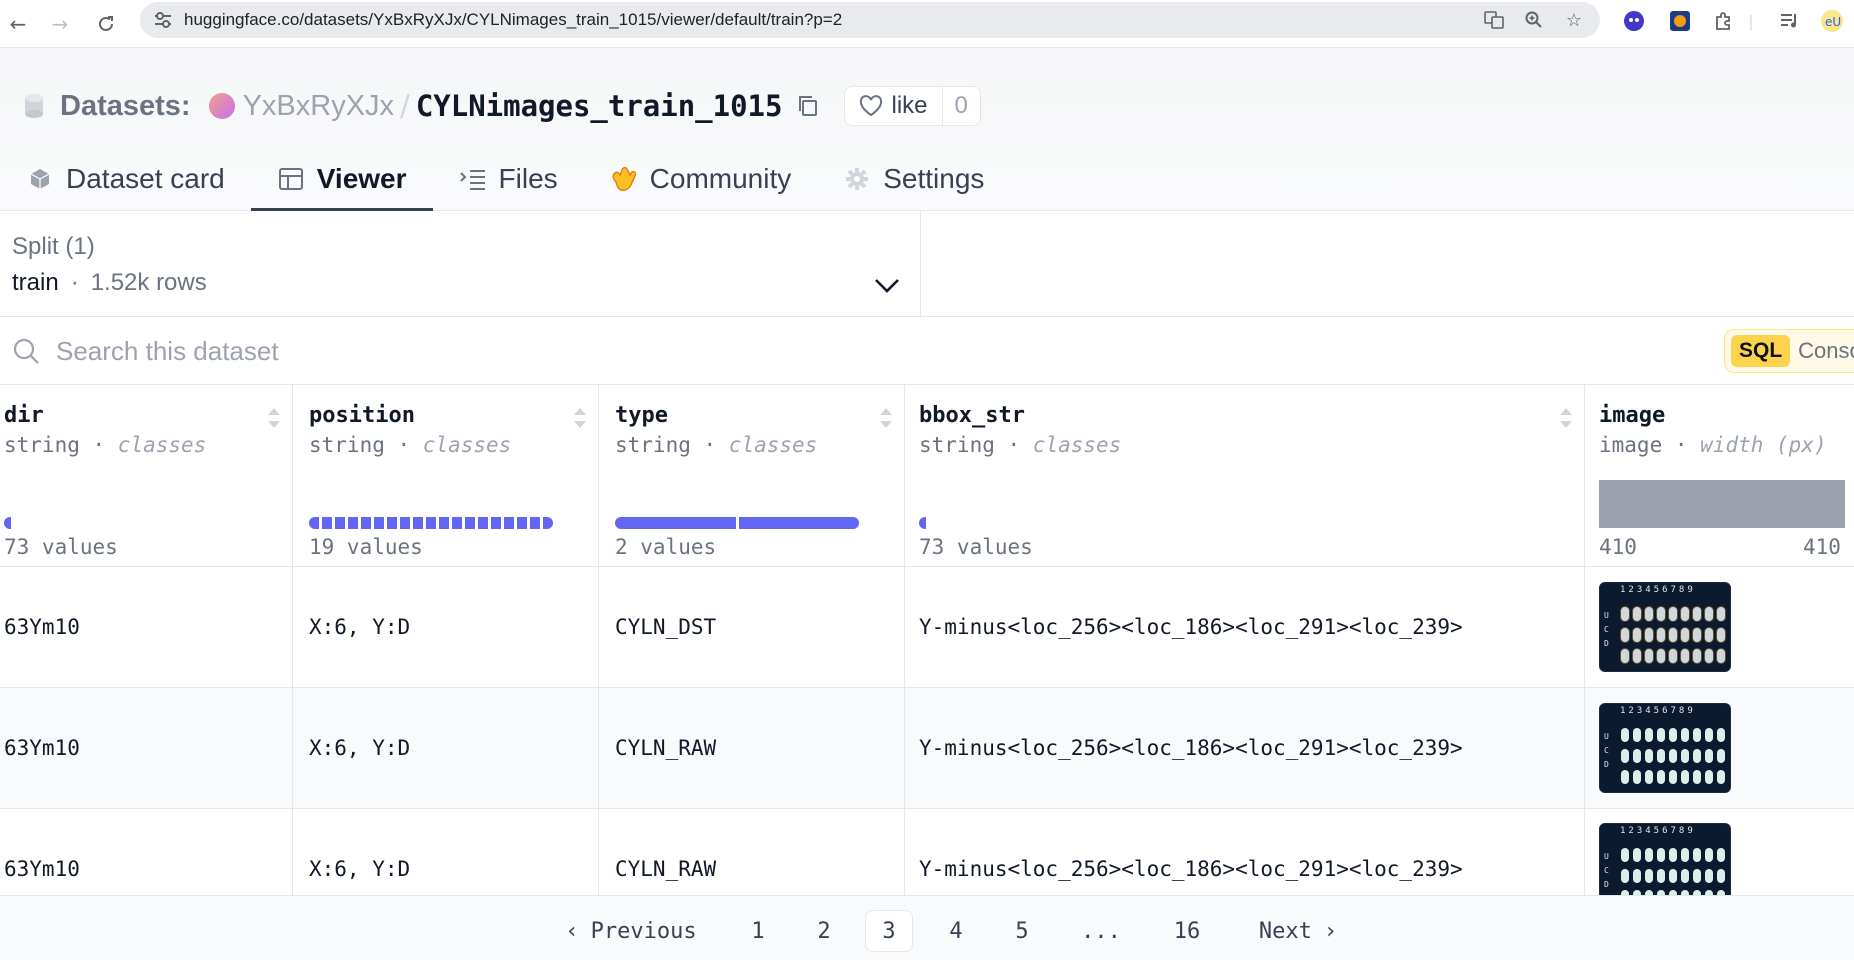 The image size is (1854, 960). I want to click on column-name: dir, so click(24, 415).